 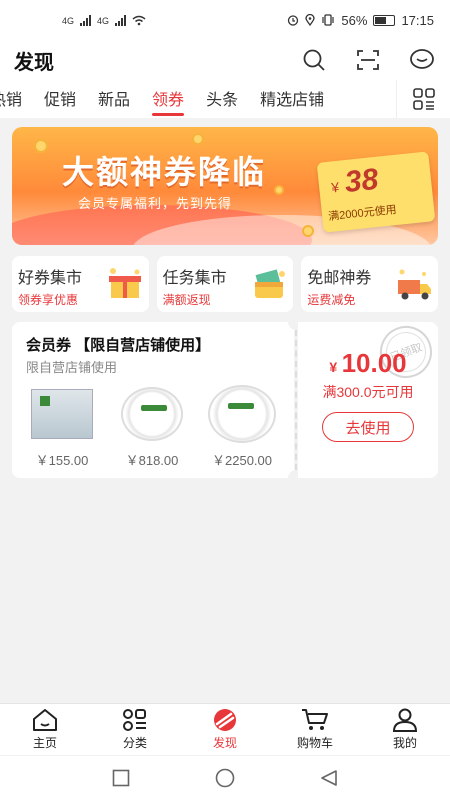 What do you see at coordinates (242, 460) in the screenshot?
I see `product-price: ￥2250.00` at bounding box center [242, 460].